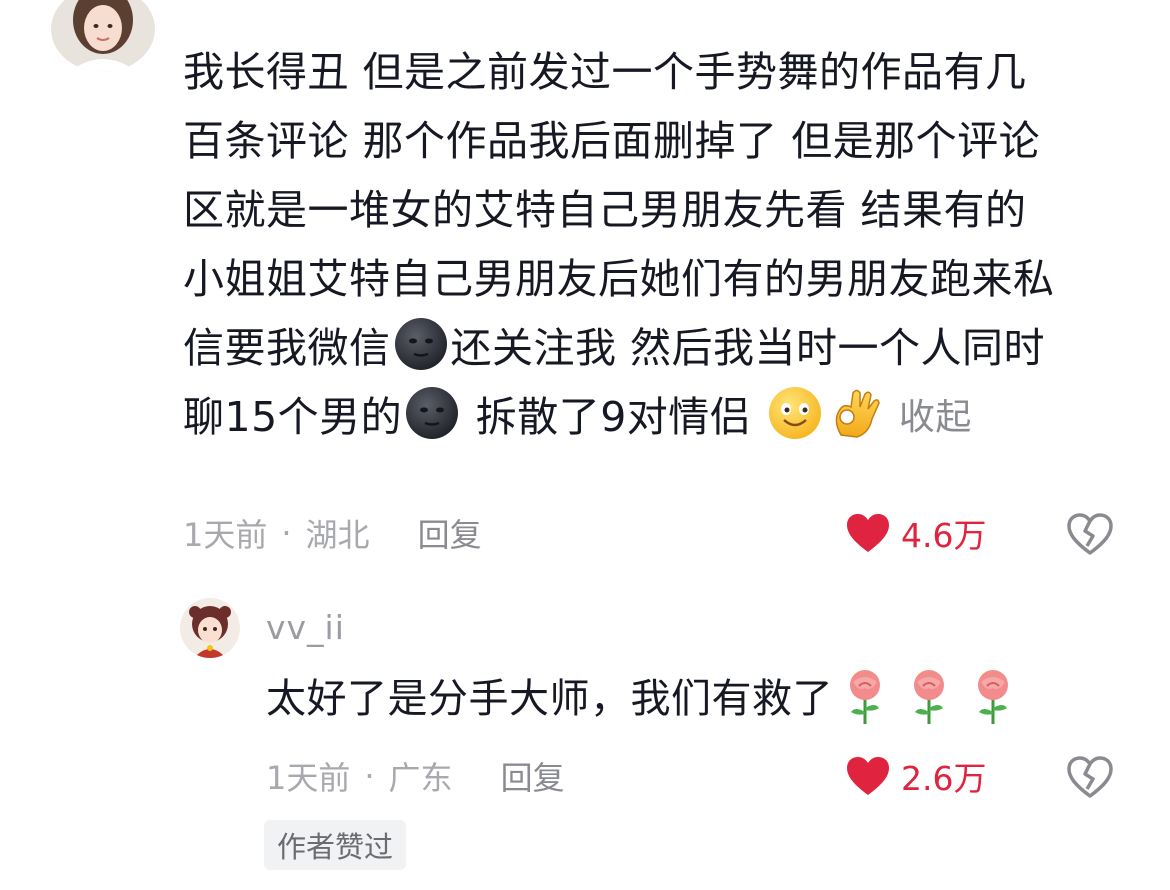 Image resolution: width=1170 pixels, height=890 pixels. Describe the element at coordinates (613, 417) in the screenshot. I see `comment-line-segment: 拆散了9对情侣` at that location.